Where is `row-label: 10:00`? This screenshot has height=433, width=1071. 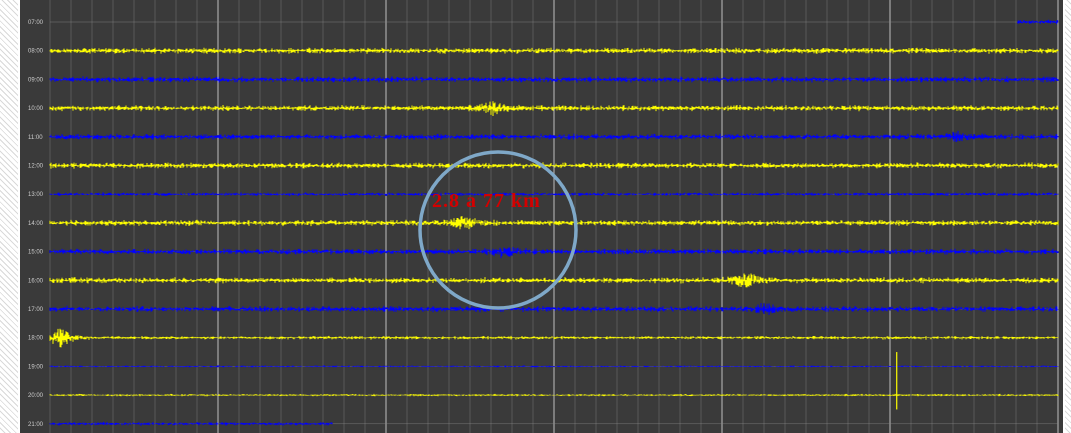 row-label: 10:00 is located at coordinates (36, 109).